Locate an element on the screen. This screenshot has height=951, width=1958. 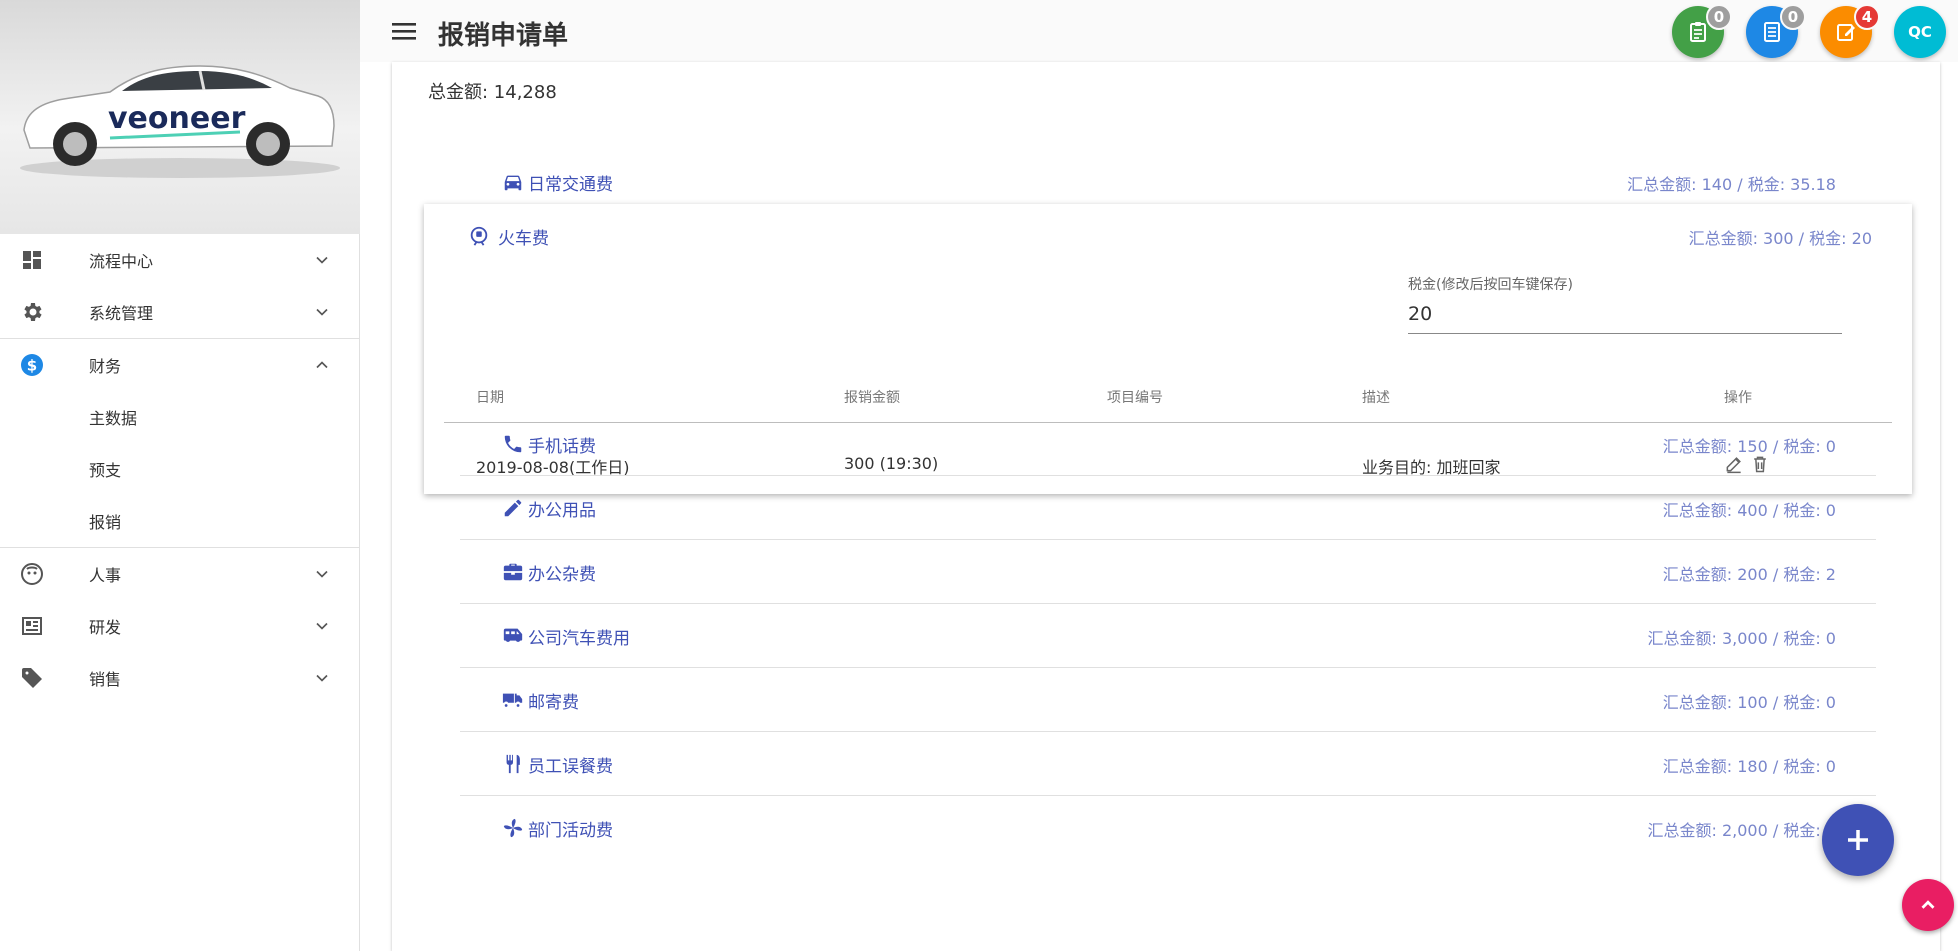
category-summary: 汇总金额: 3,000 / 税金: 0 is located at coordinates (1741, 638).